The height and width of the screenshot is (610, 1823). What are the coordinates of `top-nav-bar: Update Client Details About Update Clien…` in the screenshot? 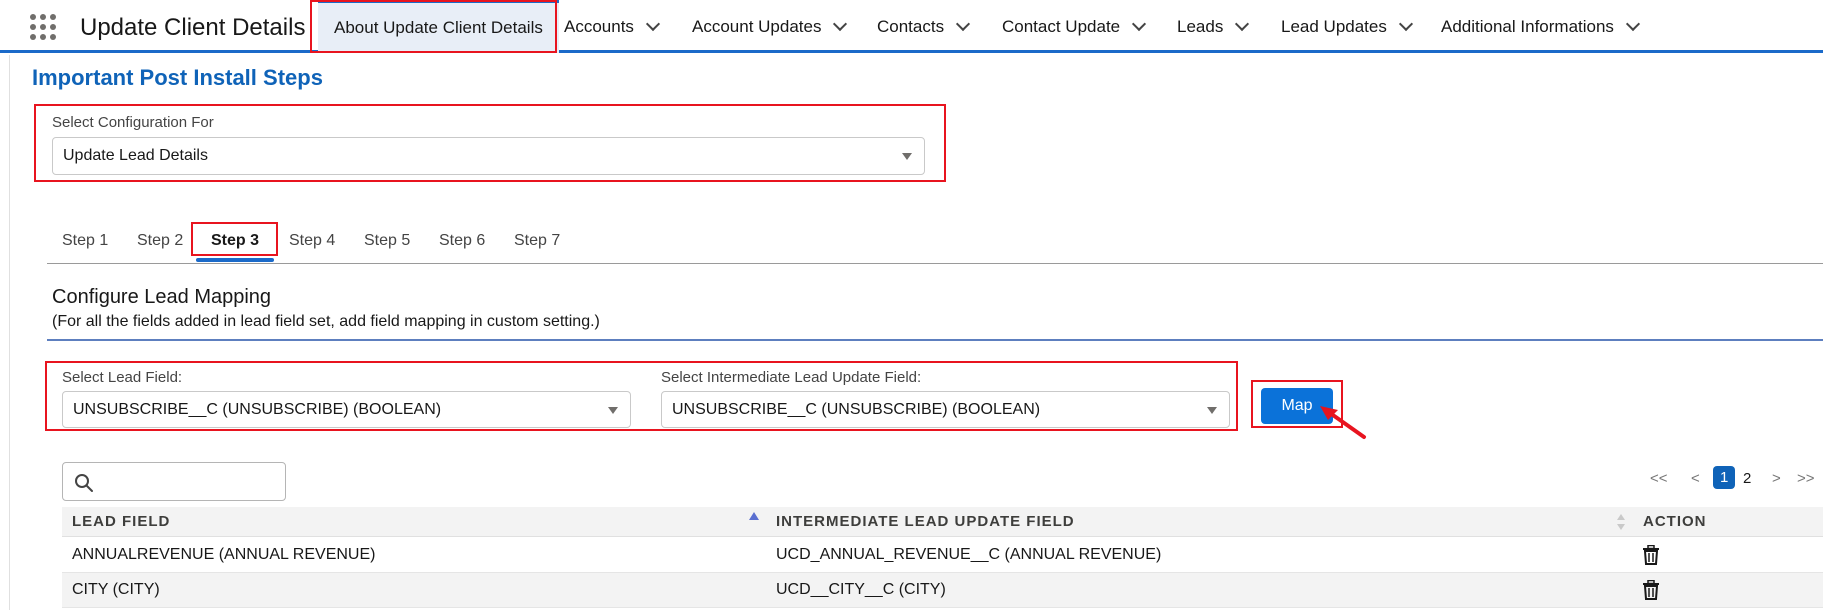 It's located at (911, 26).